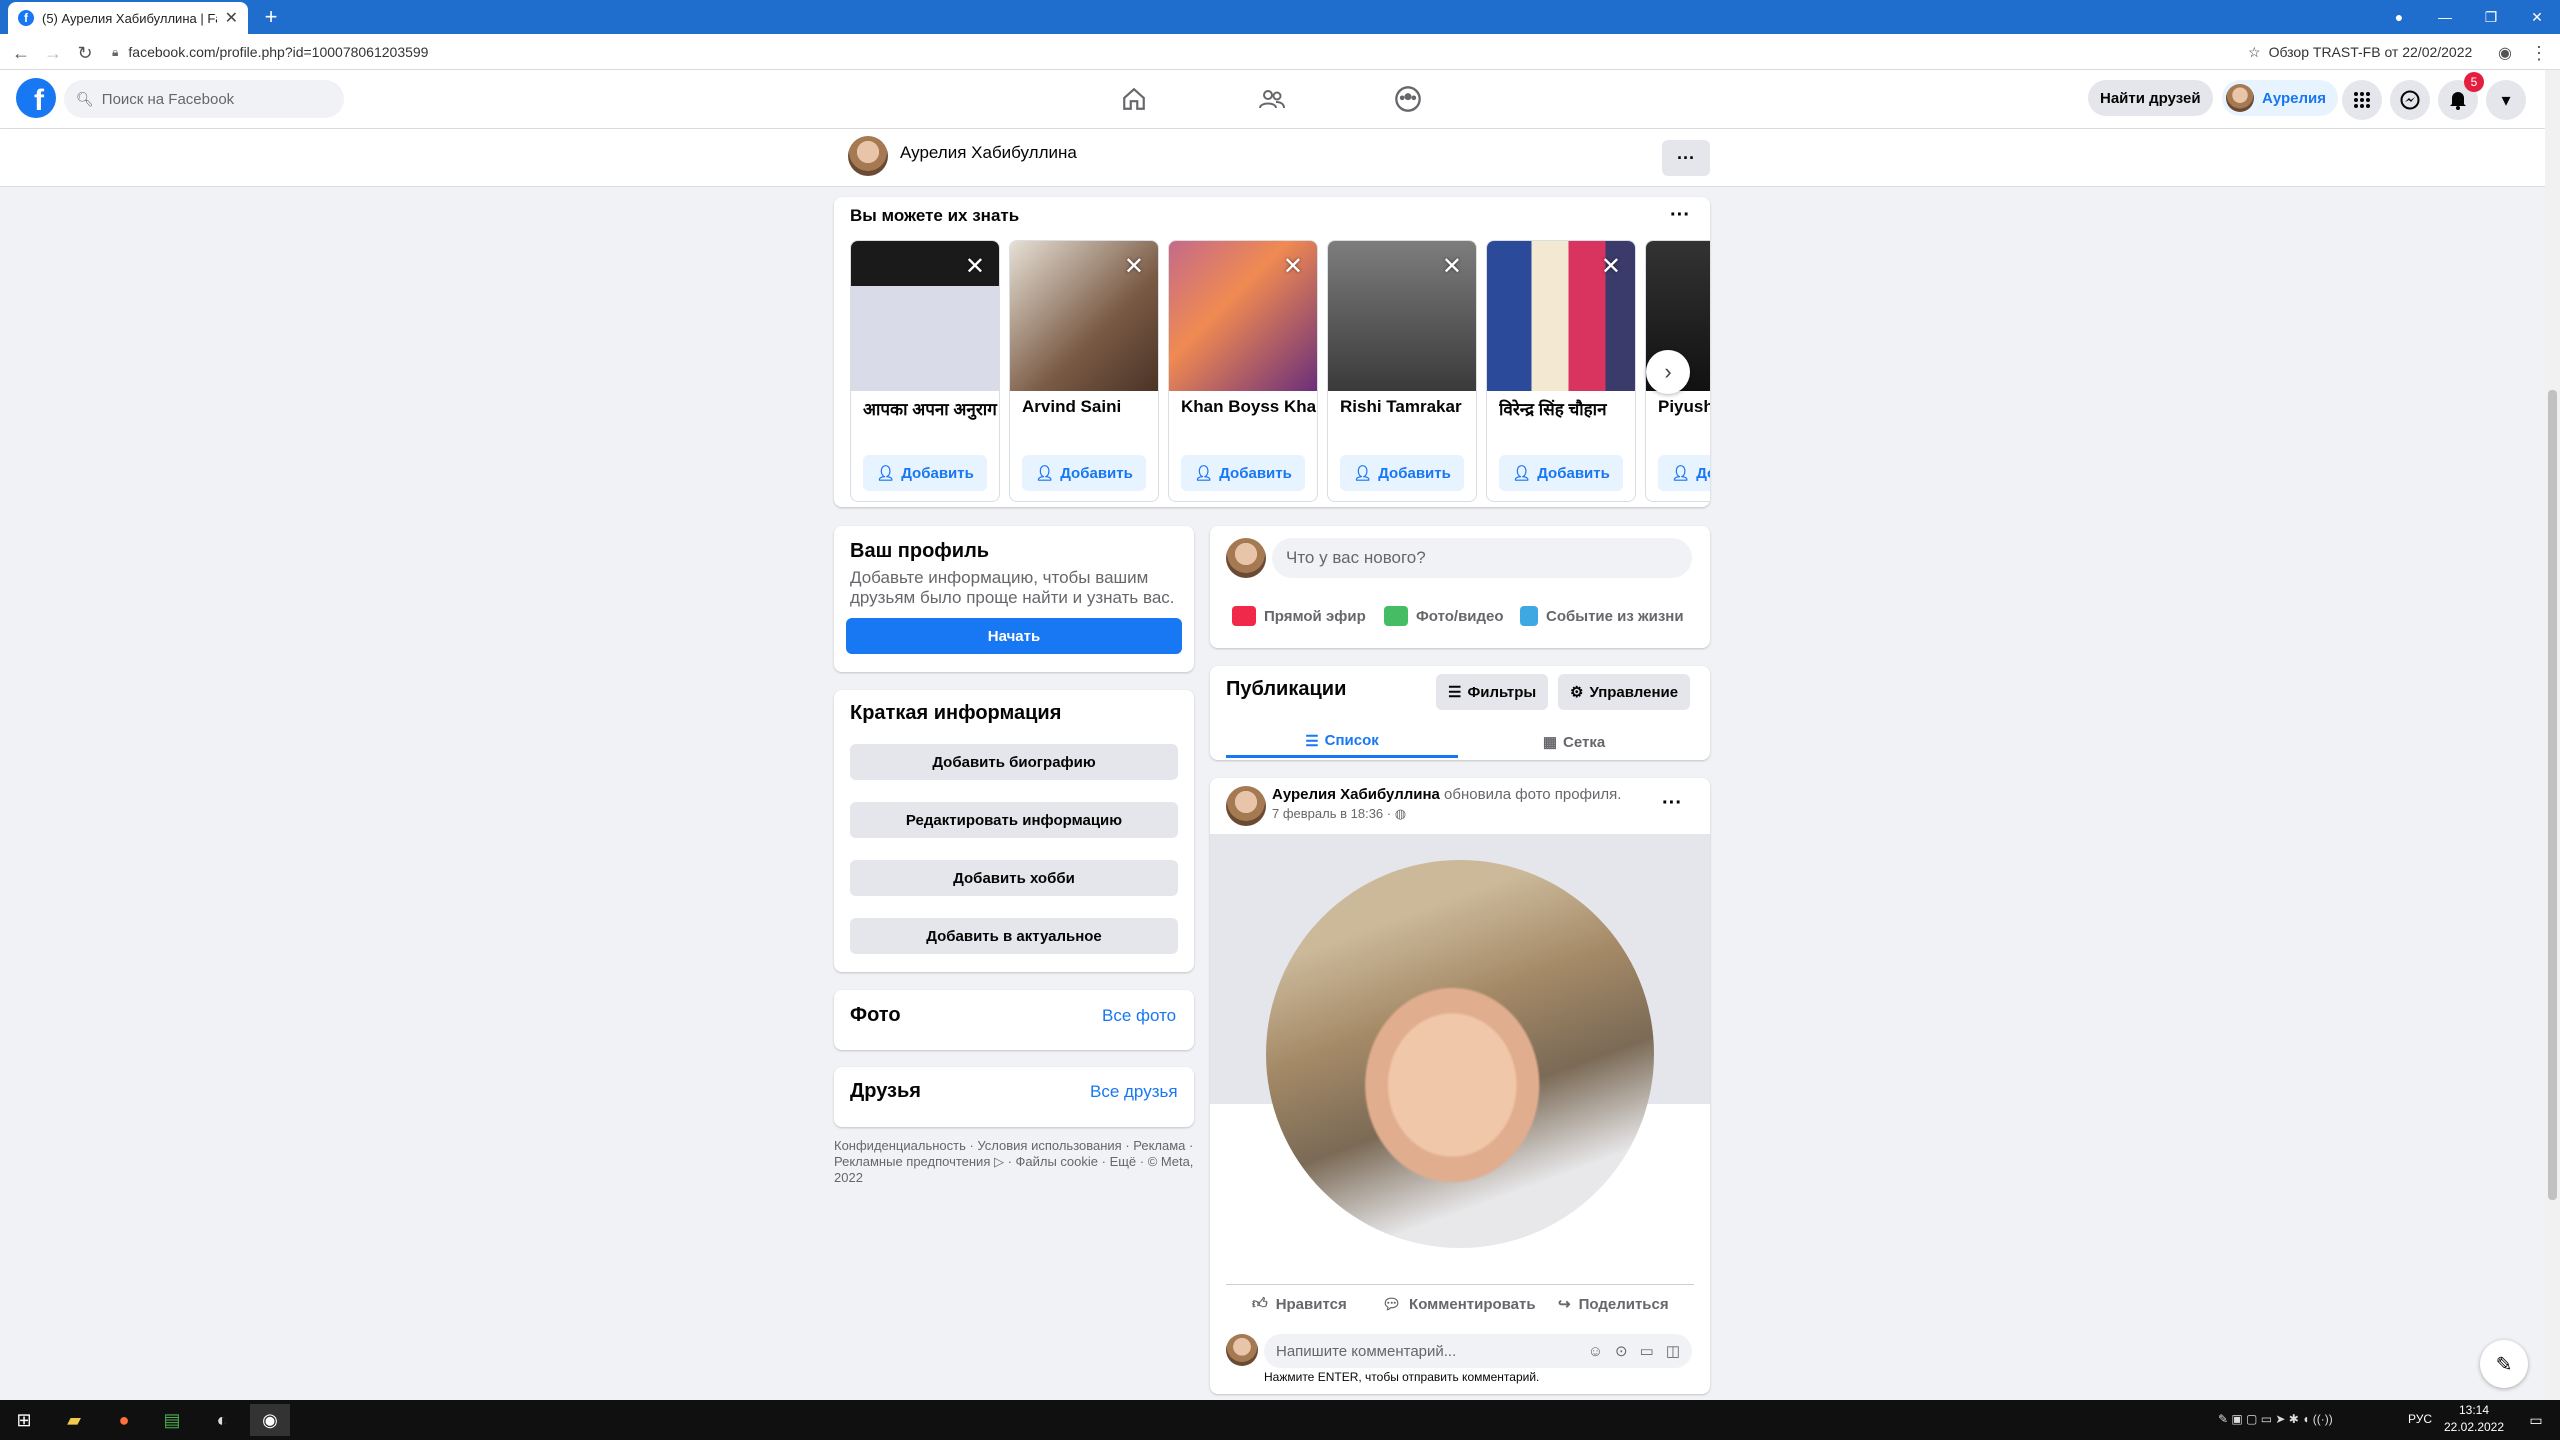 The height and width of the screenshot is (1440, 2560). Describe the element at coordinates (2399, 17) in the screenshot. I see `profile-sync-icon: ●` at that location.